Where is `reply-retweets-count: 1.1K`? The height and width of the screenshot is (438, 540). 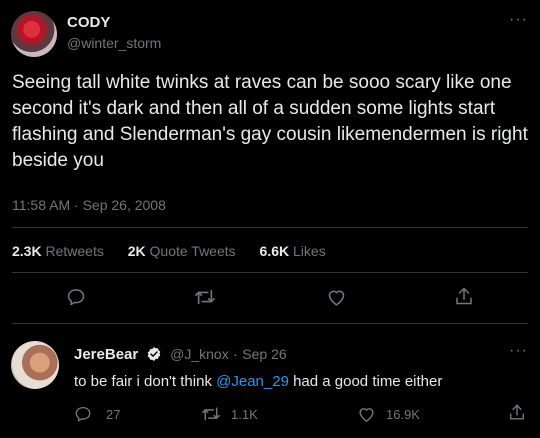
reply-retweets-count: 1.1K is located at coordinates (244, 414).